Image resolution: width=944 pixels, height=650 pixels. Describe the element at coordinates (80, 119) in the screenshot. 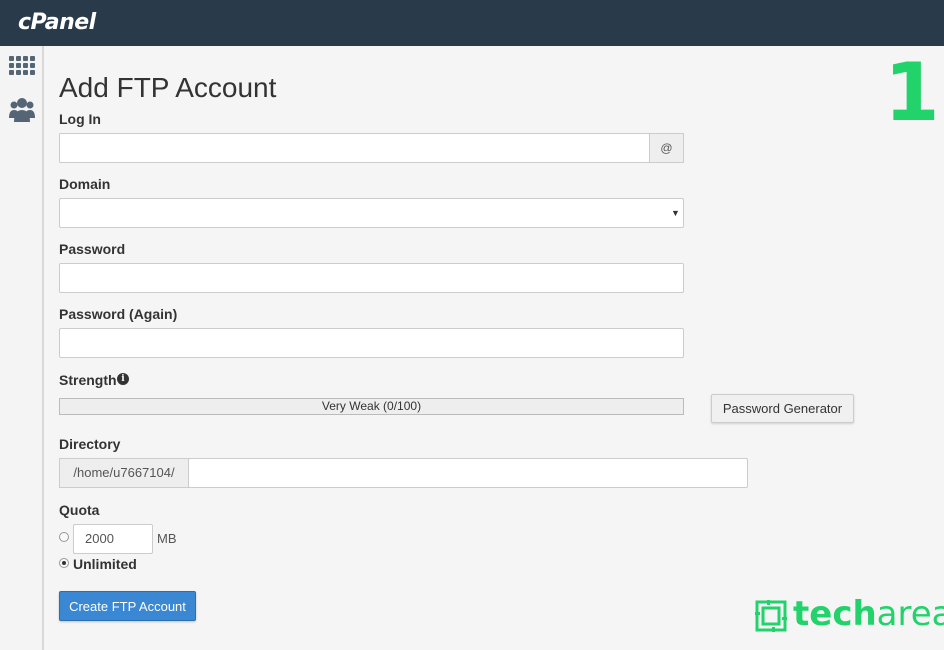

I see `login-label: Log In` at that location.